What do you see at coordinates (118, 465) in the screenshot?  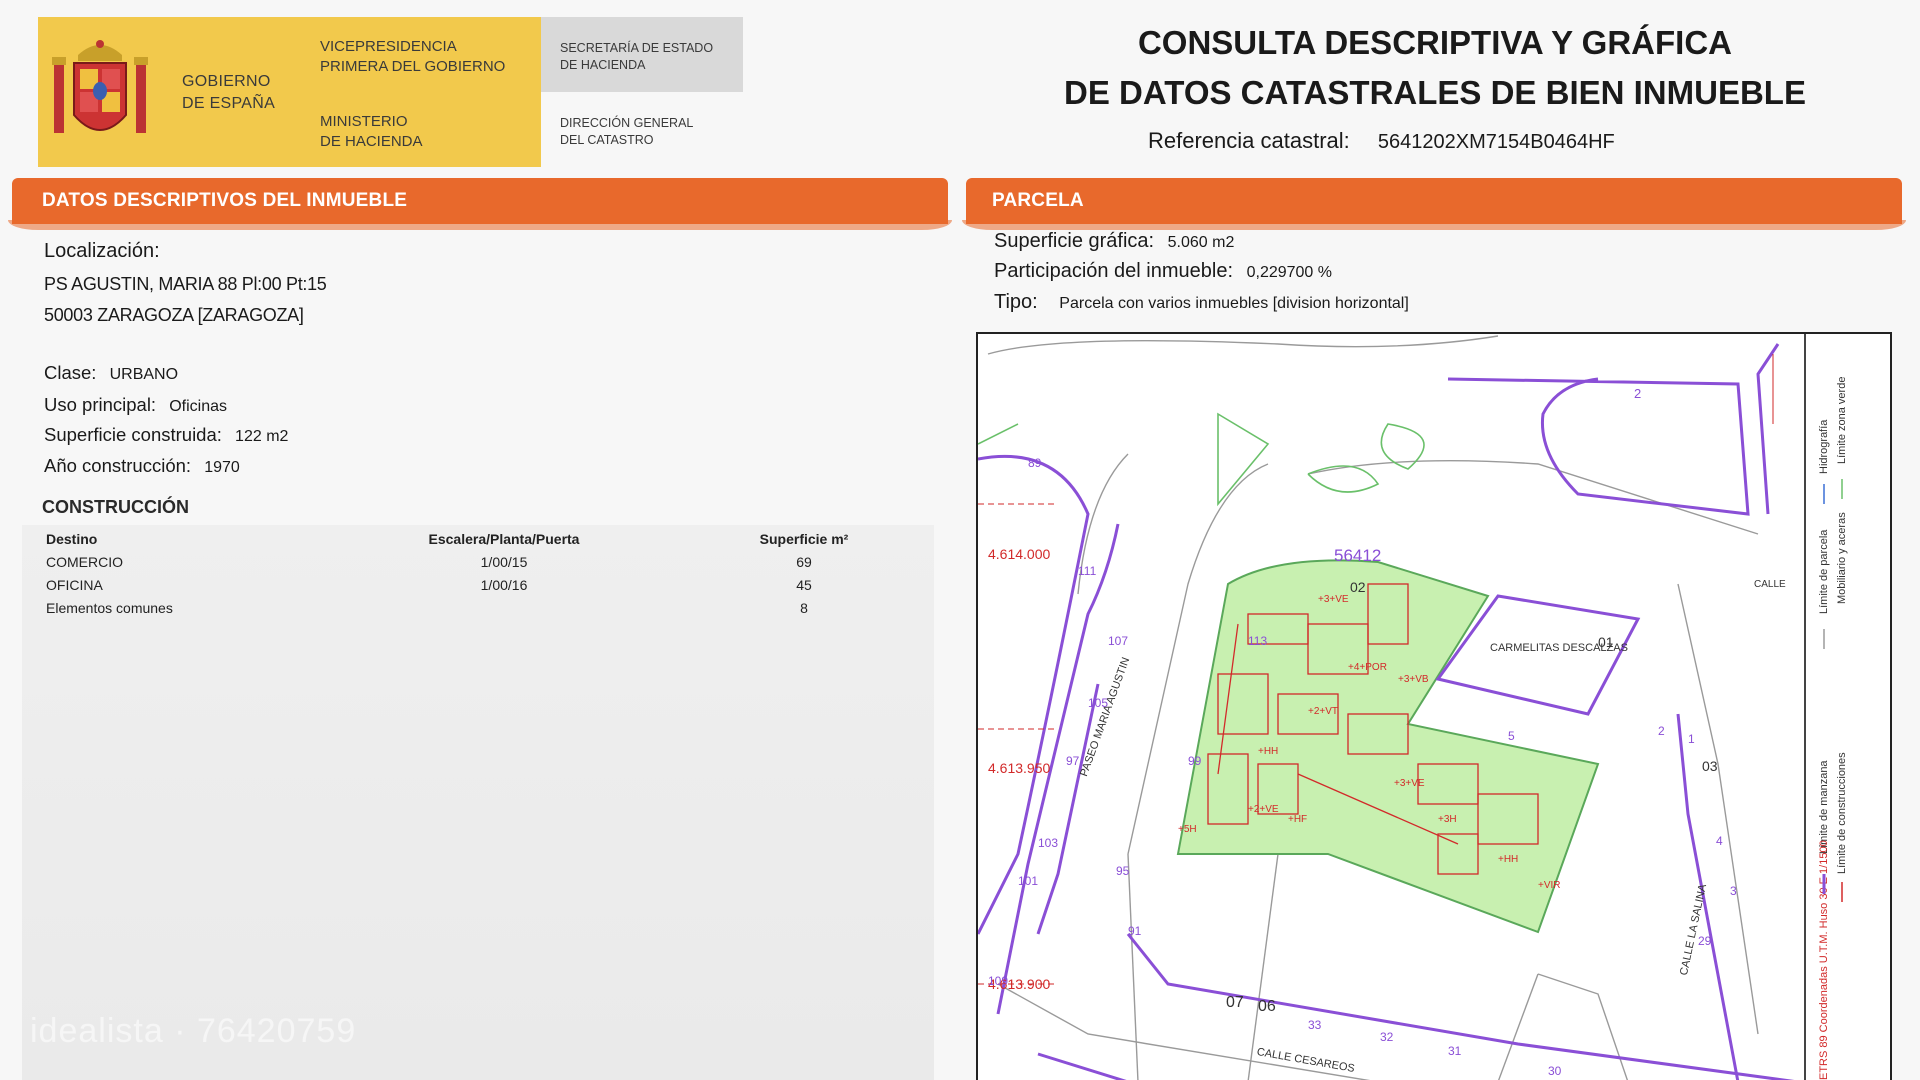 I see `anio-label: Año construcción:` at bounding box center [118, 465].